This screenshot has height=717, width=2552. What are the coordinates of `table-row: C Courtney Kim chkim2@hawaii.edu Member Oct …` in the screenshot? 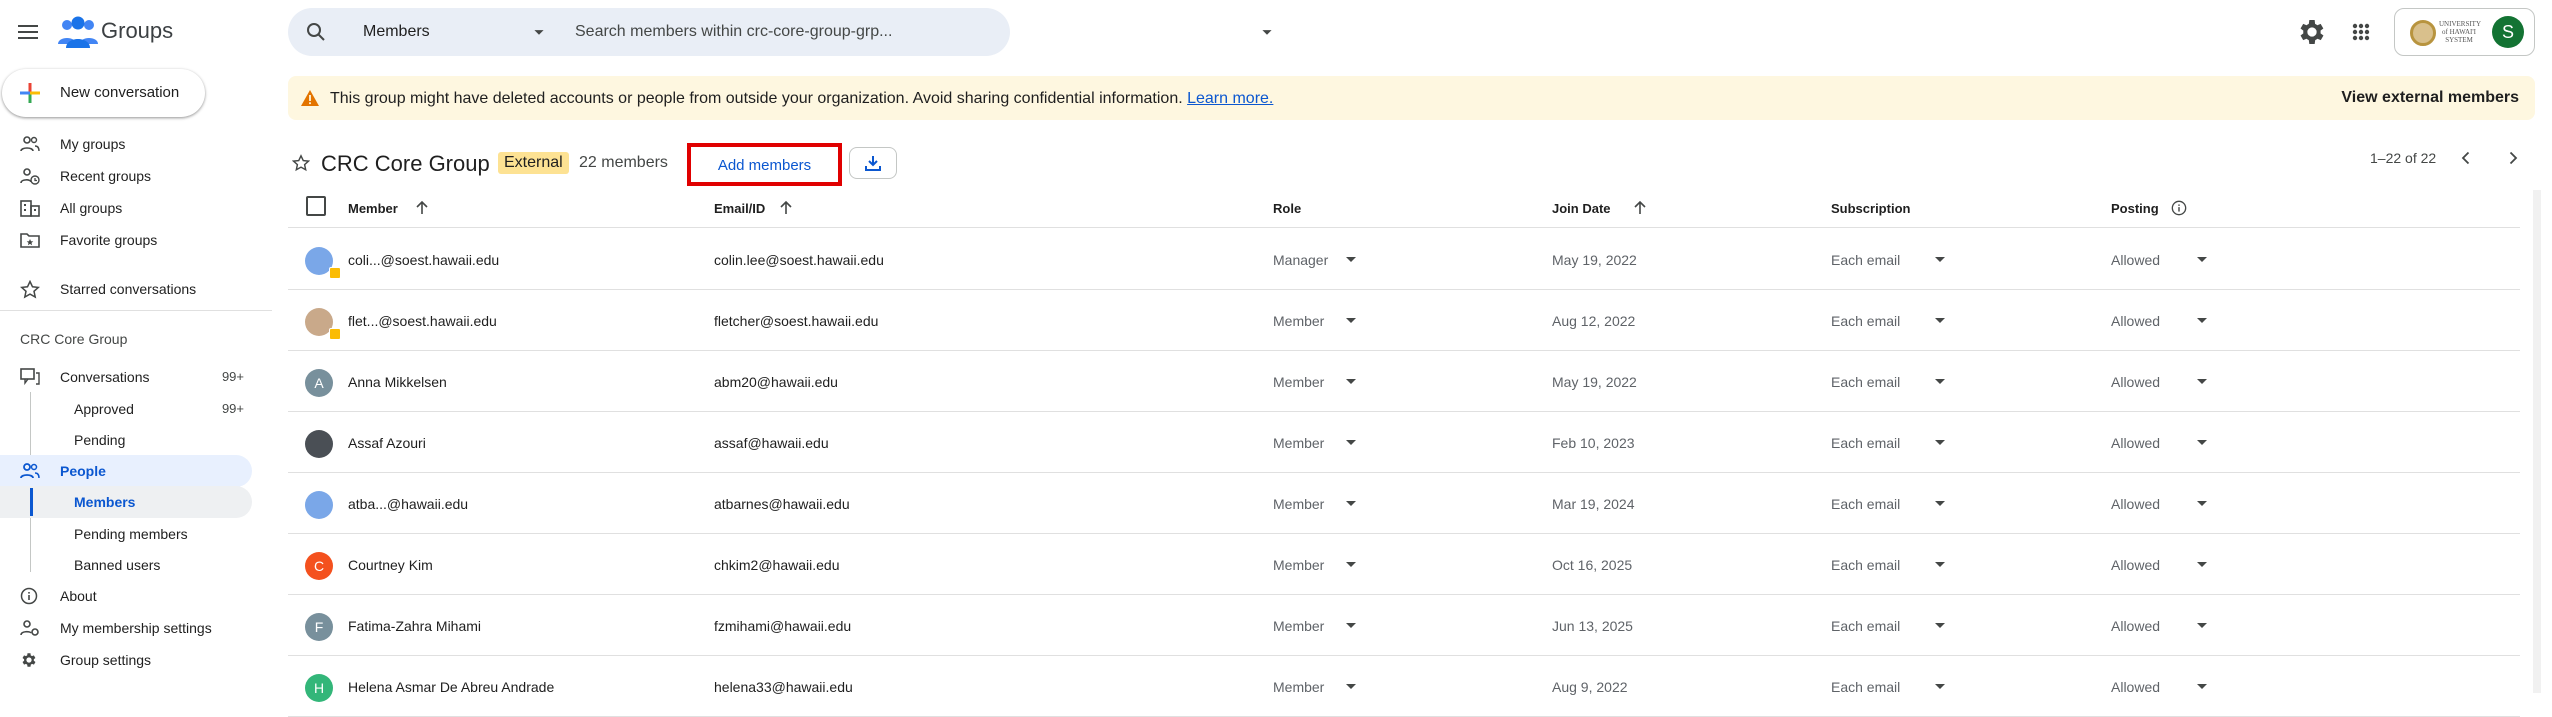 It's located at (1404, 564).